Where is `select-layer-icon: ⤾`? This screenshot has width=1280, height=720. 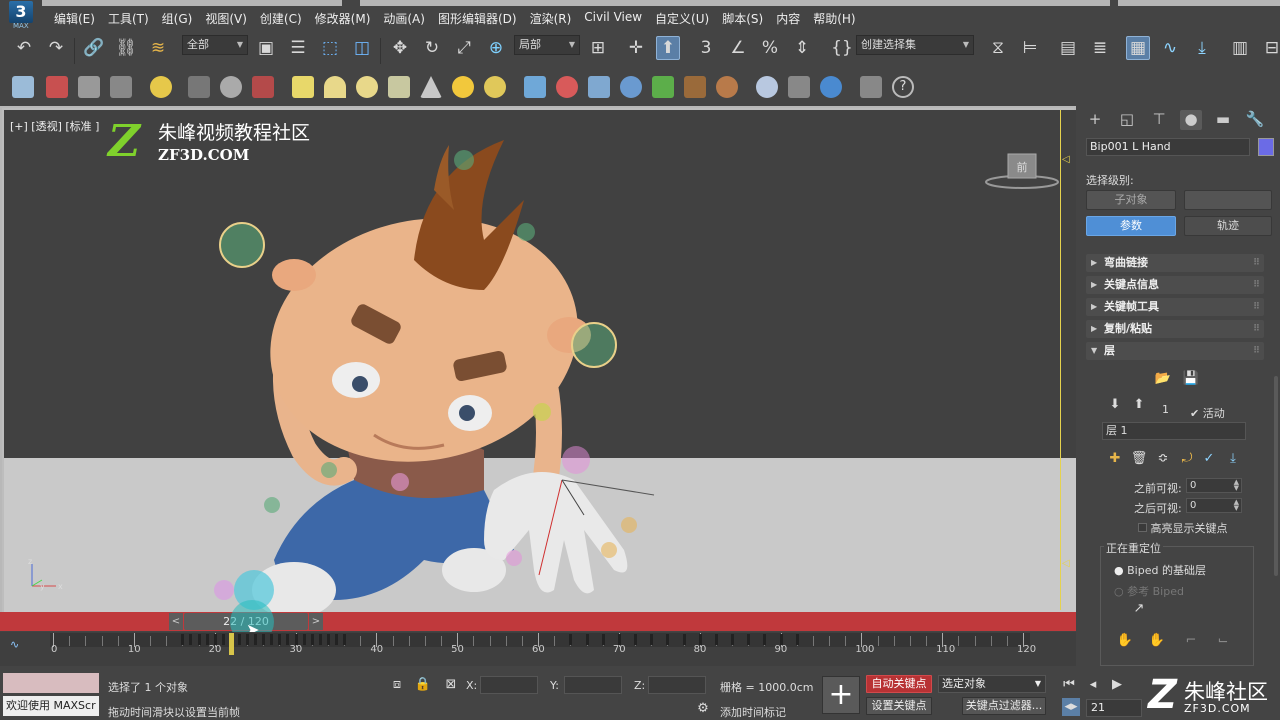 select-layer-icon: ⤾ is located at coordinates (1187, 459).